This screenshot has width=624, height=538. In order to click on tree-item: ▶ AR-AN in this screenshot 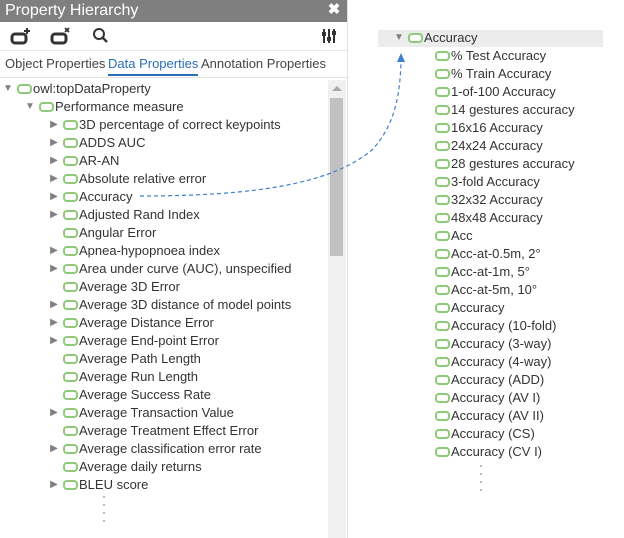, I will do `click(83, 161)`.